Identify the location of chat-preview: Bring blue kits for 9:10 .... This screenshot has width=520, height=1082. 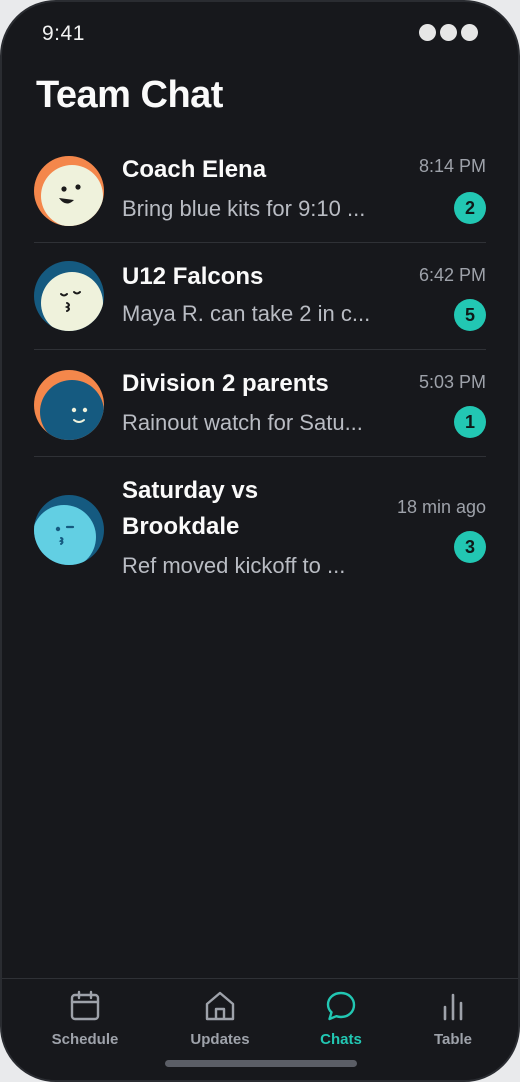
(244, 208).